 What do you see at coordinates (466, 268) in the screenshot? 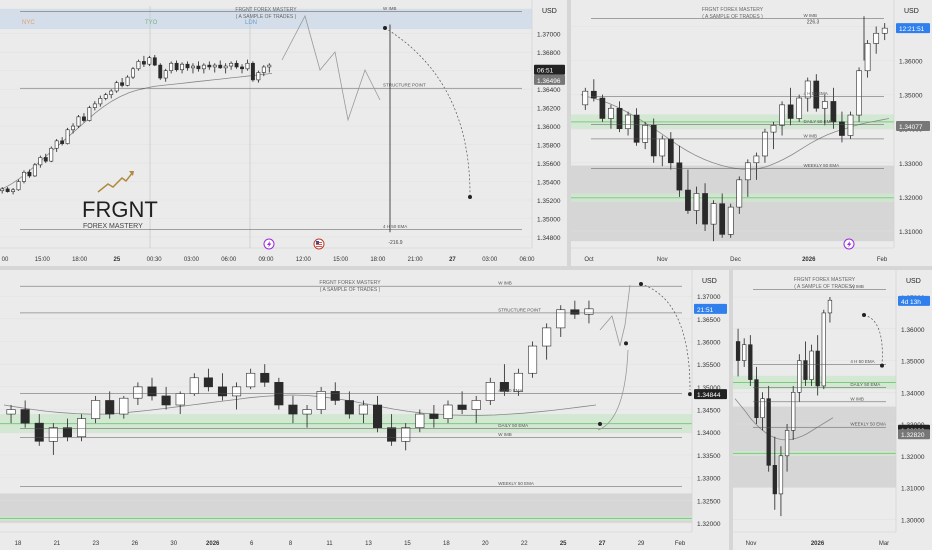
I see `divider-horizontal` at bounding box center [466, 268].